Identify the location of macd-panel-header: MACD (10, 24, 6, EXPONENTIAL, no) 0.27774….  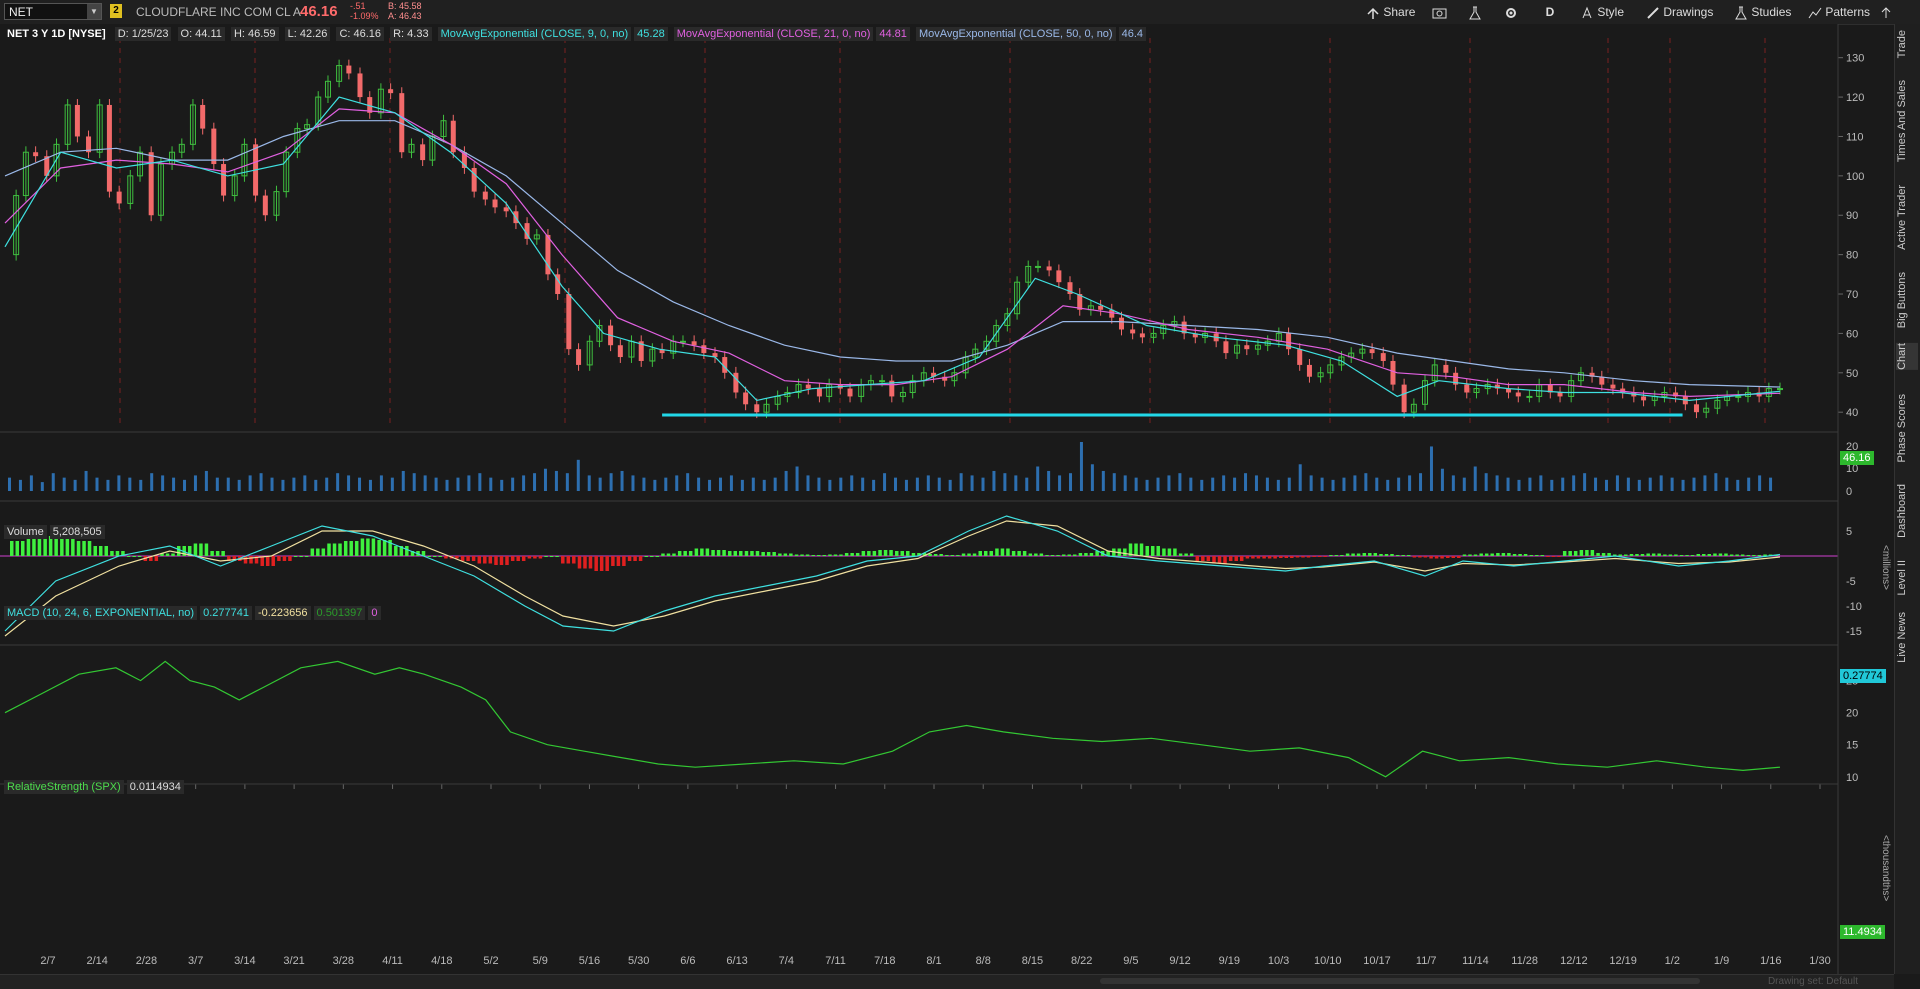
(194, 613).